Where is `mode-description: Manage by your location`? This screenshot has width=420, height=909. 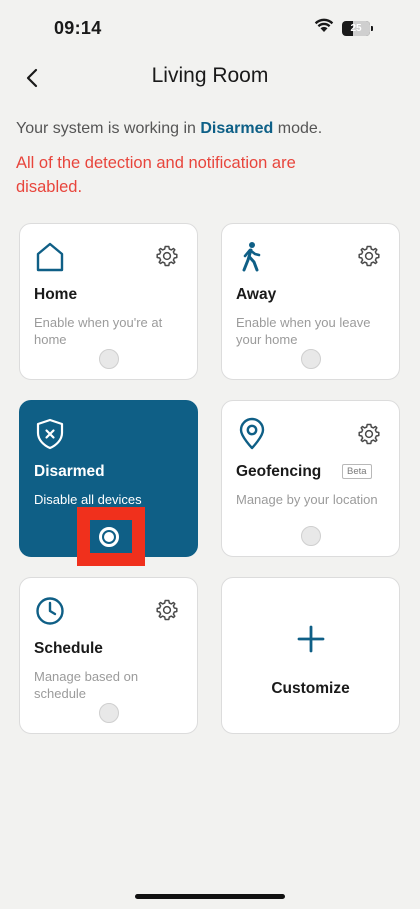
mode-description: Manage by your location is located at coordinates (307, 499).